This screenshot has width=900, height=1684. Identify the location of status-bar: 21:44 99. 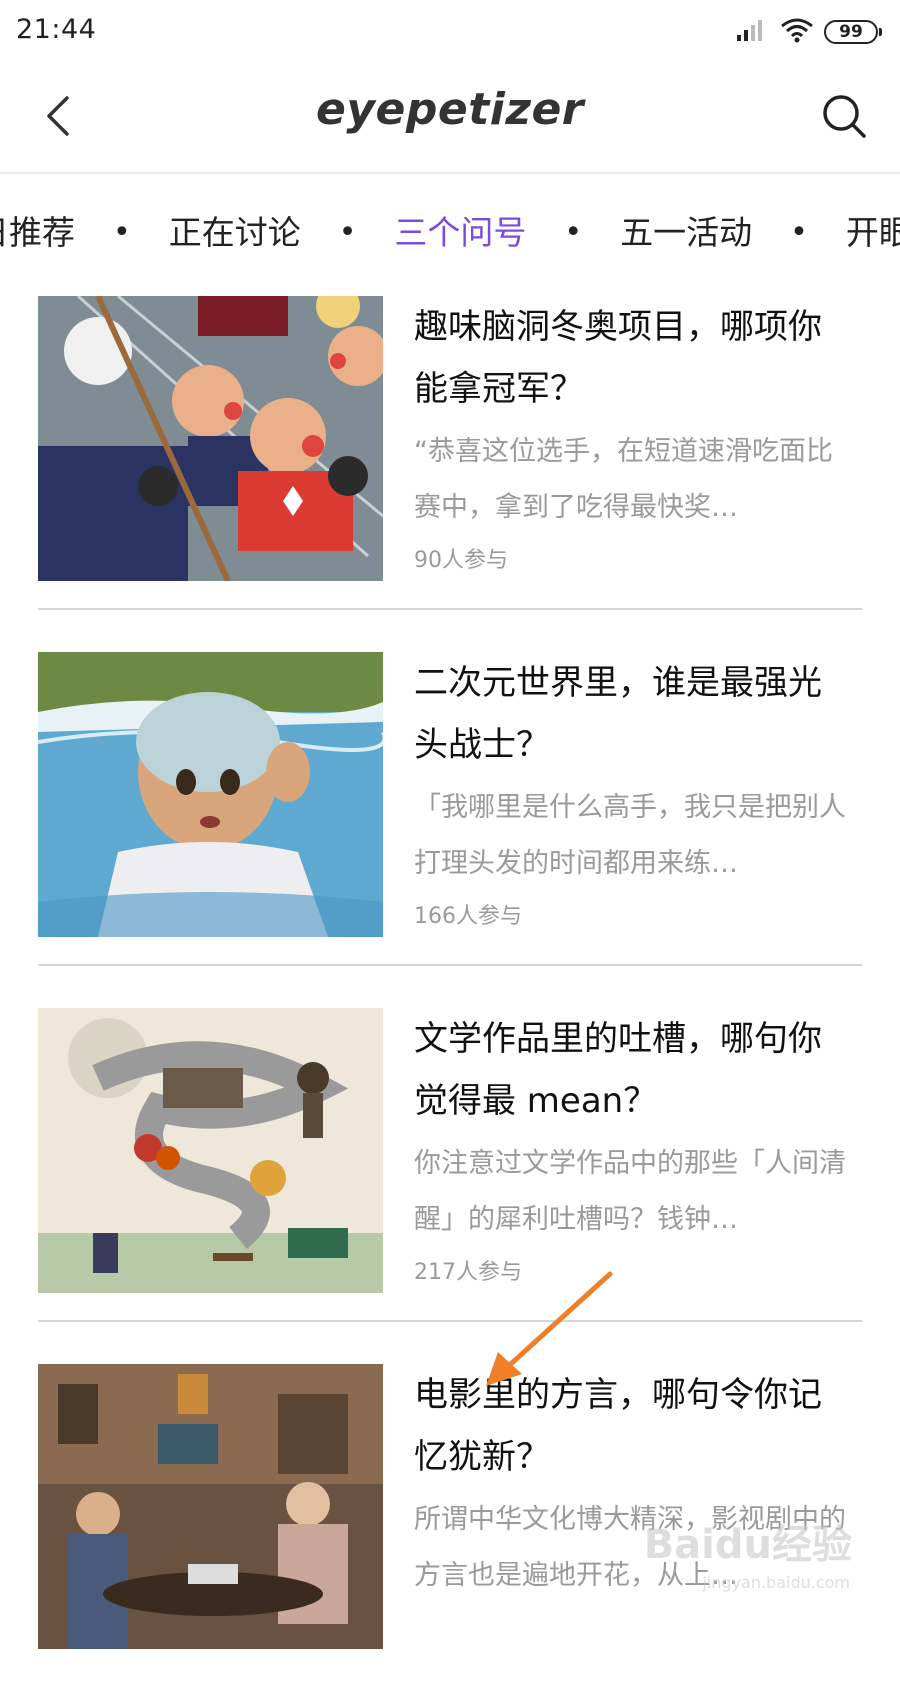
(450, 31).